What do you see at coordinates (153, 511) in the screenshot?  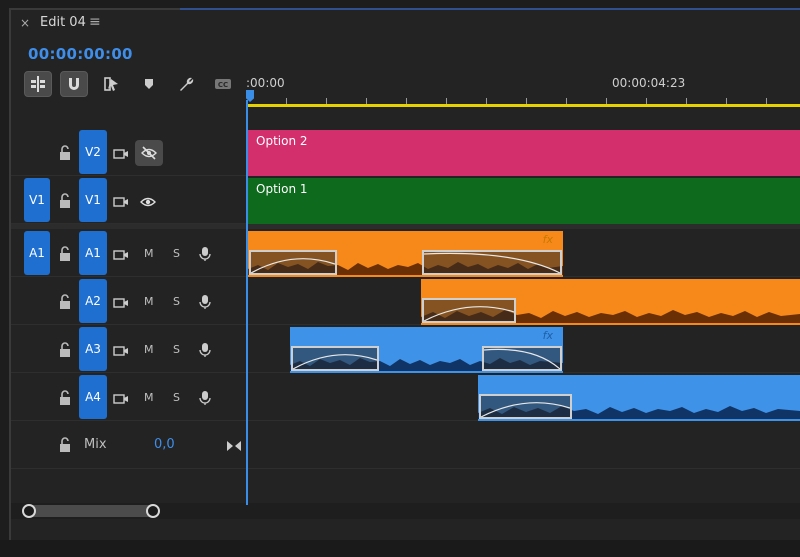 I see `scrollbar-right-handle` at bounding box center [153, 511].